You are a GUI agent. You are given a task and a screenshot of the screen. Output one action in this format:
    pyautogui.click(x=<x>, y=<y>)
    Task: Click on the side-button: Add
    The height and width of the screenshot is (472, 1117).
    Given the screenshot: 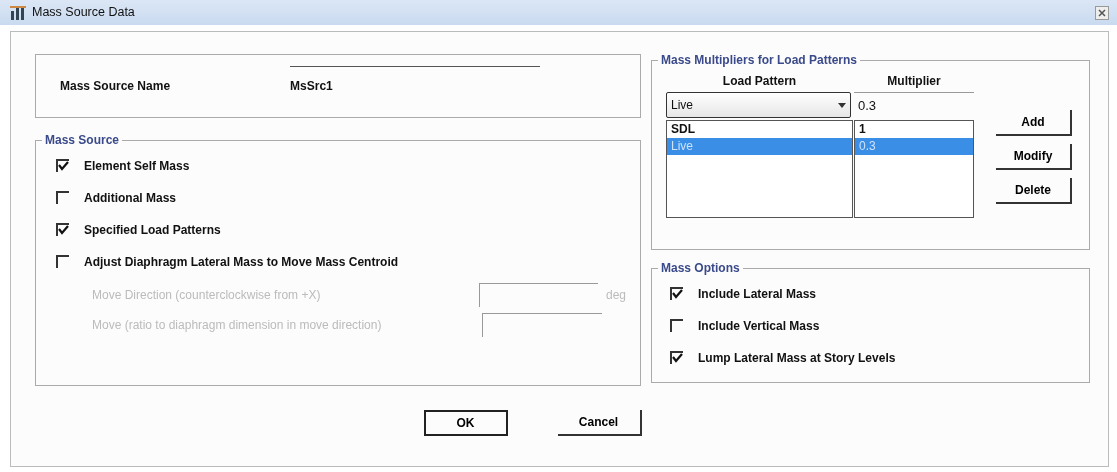 What is the action you would take?
    pyautogui.click(x=1034, y=123)
    